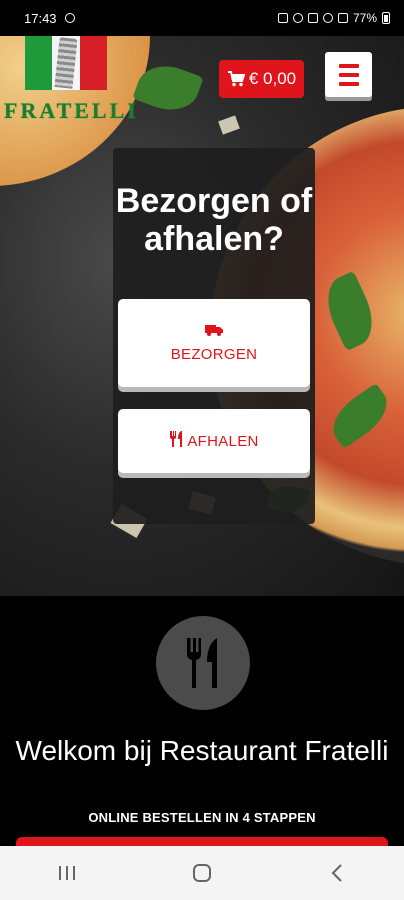 This screenshot has height=900, width=404. I want to click on menu-button, so click(348, 74).